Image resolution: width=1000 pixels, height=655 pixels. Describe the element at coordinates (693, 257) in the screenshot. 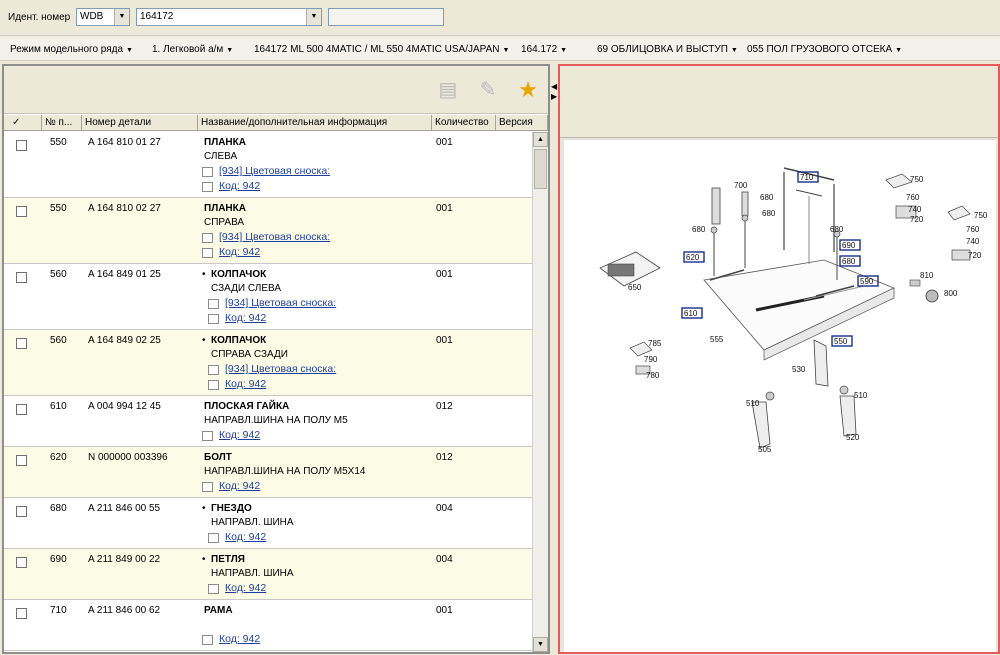

I see `callout-label: 620` at that location.